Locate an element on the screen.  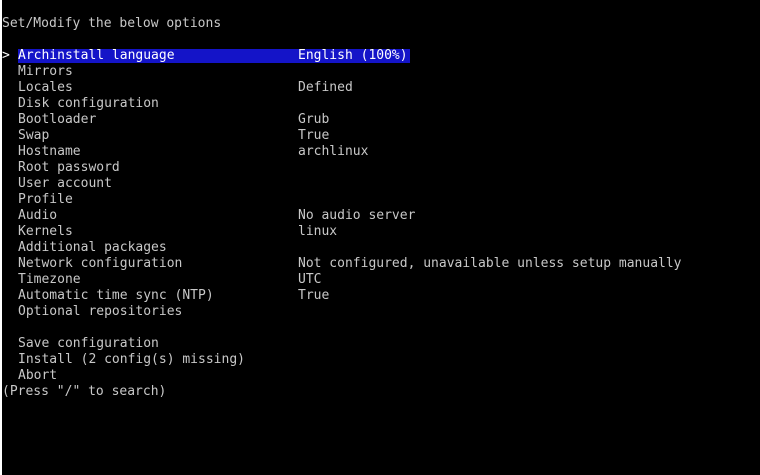
menu-item-locales: Locales Defined is located at coordinates (381, 88).